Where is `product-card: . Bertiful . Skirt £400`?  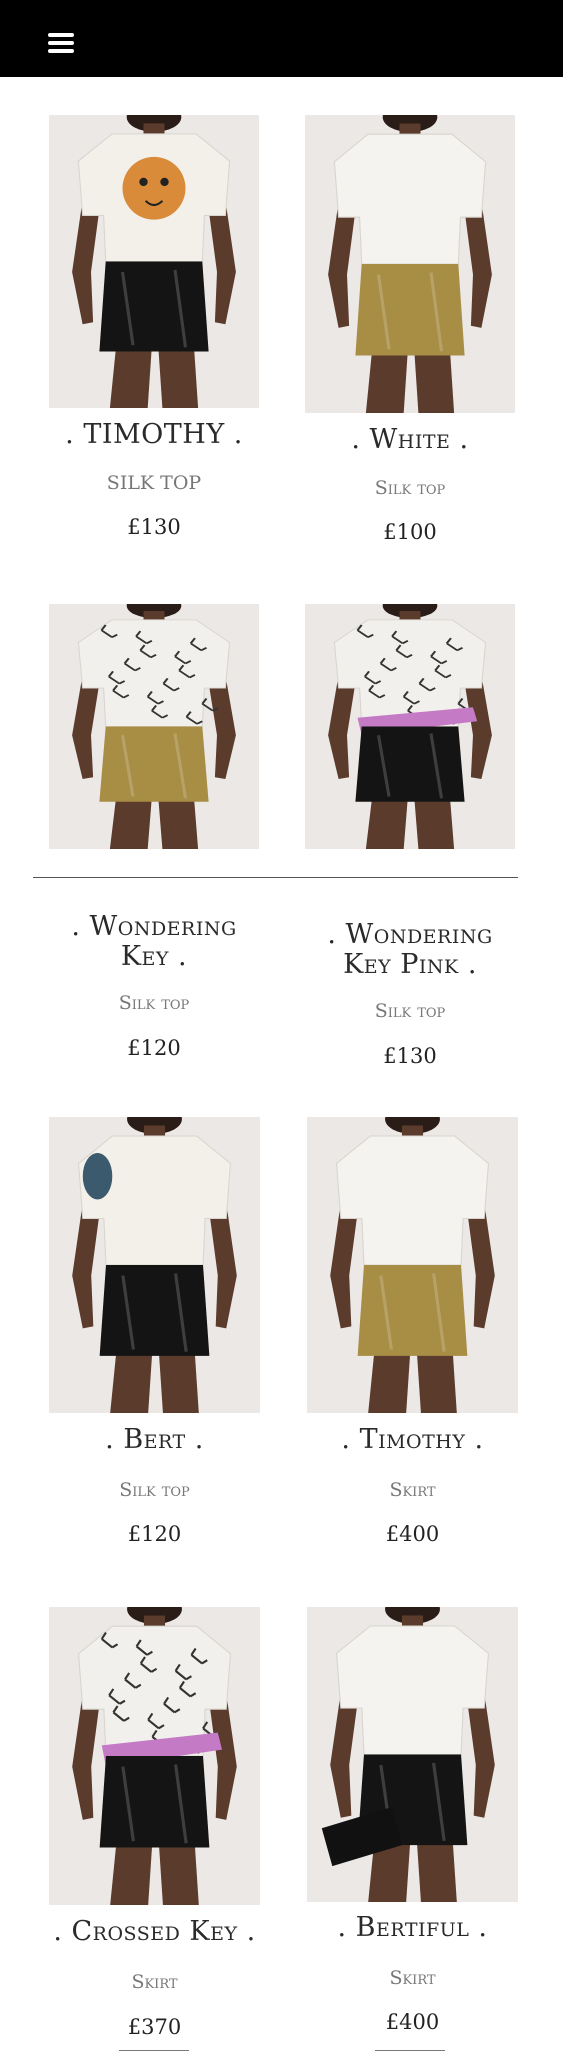 product-card: . Bertiful . Skirt £400 is located at coordinates (412, 1827).